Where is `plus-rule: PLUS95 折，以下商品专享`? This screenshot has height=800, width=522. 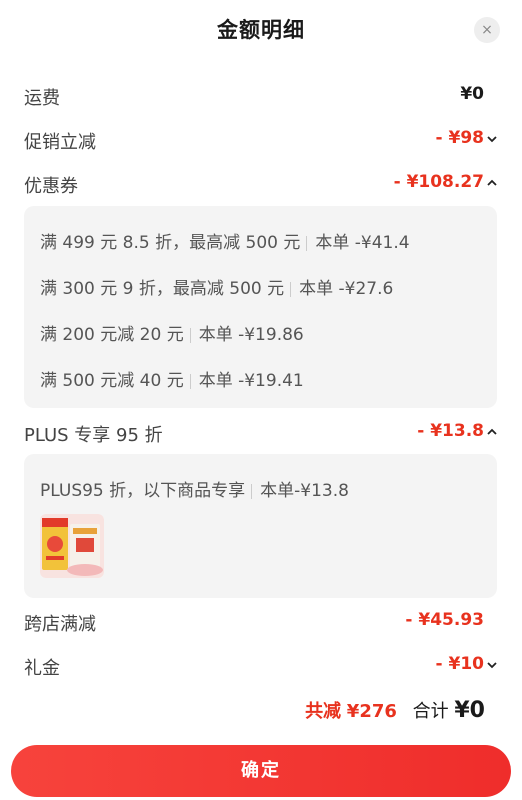
plus-rule: PLUS95 折，以下商品专享 is located at coordinates (143, 491).